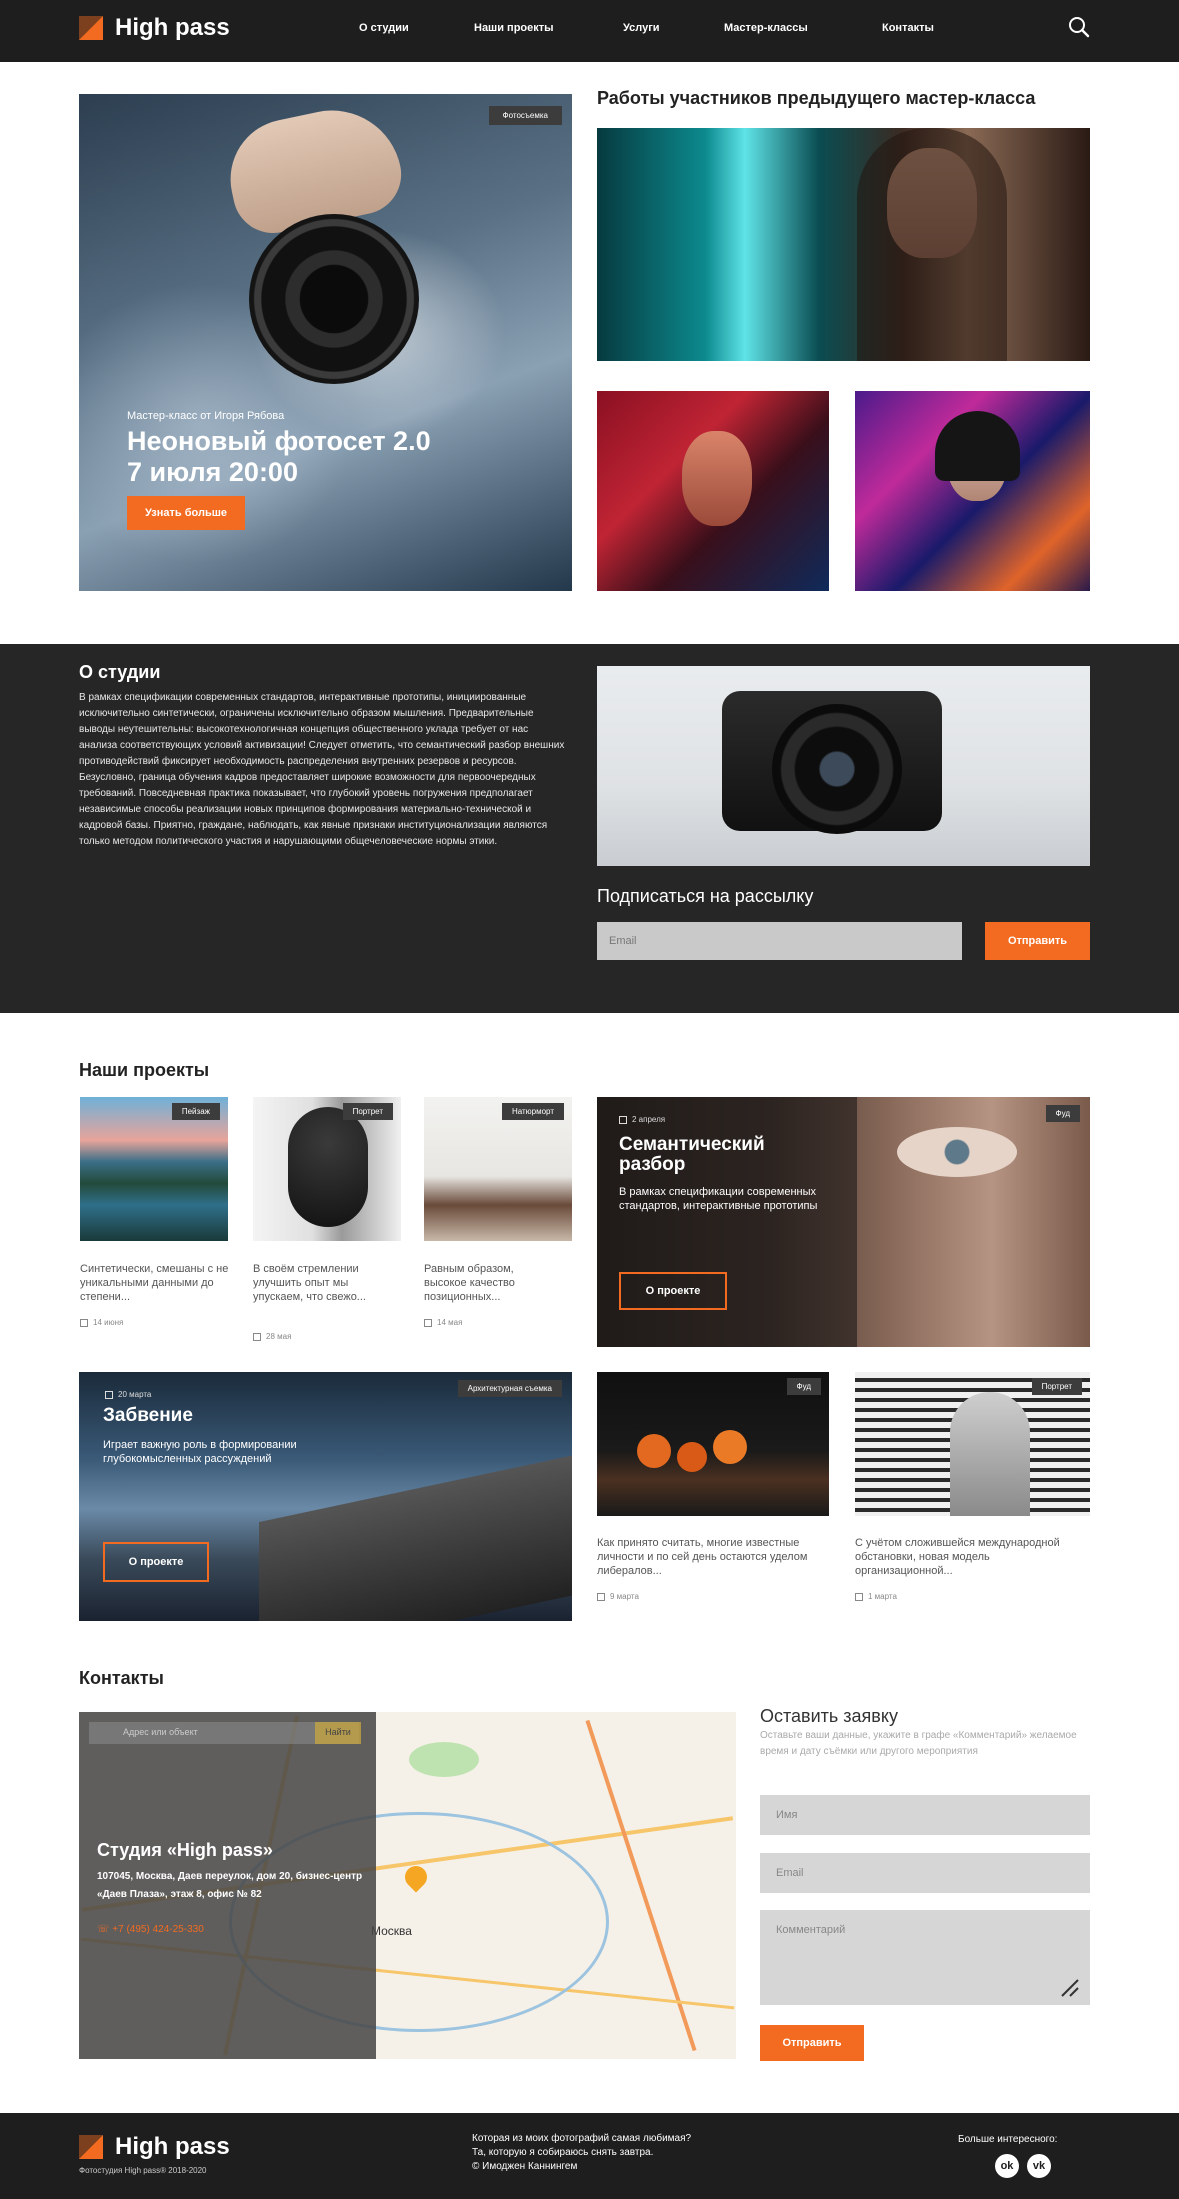 This screenshot has height=2199, width=1179. What do you see at coordinates (779, 941) in the screenshot?
I see `subscribe-email-input` at bounding box center [779, 941].